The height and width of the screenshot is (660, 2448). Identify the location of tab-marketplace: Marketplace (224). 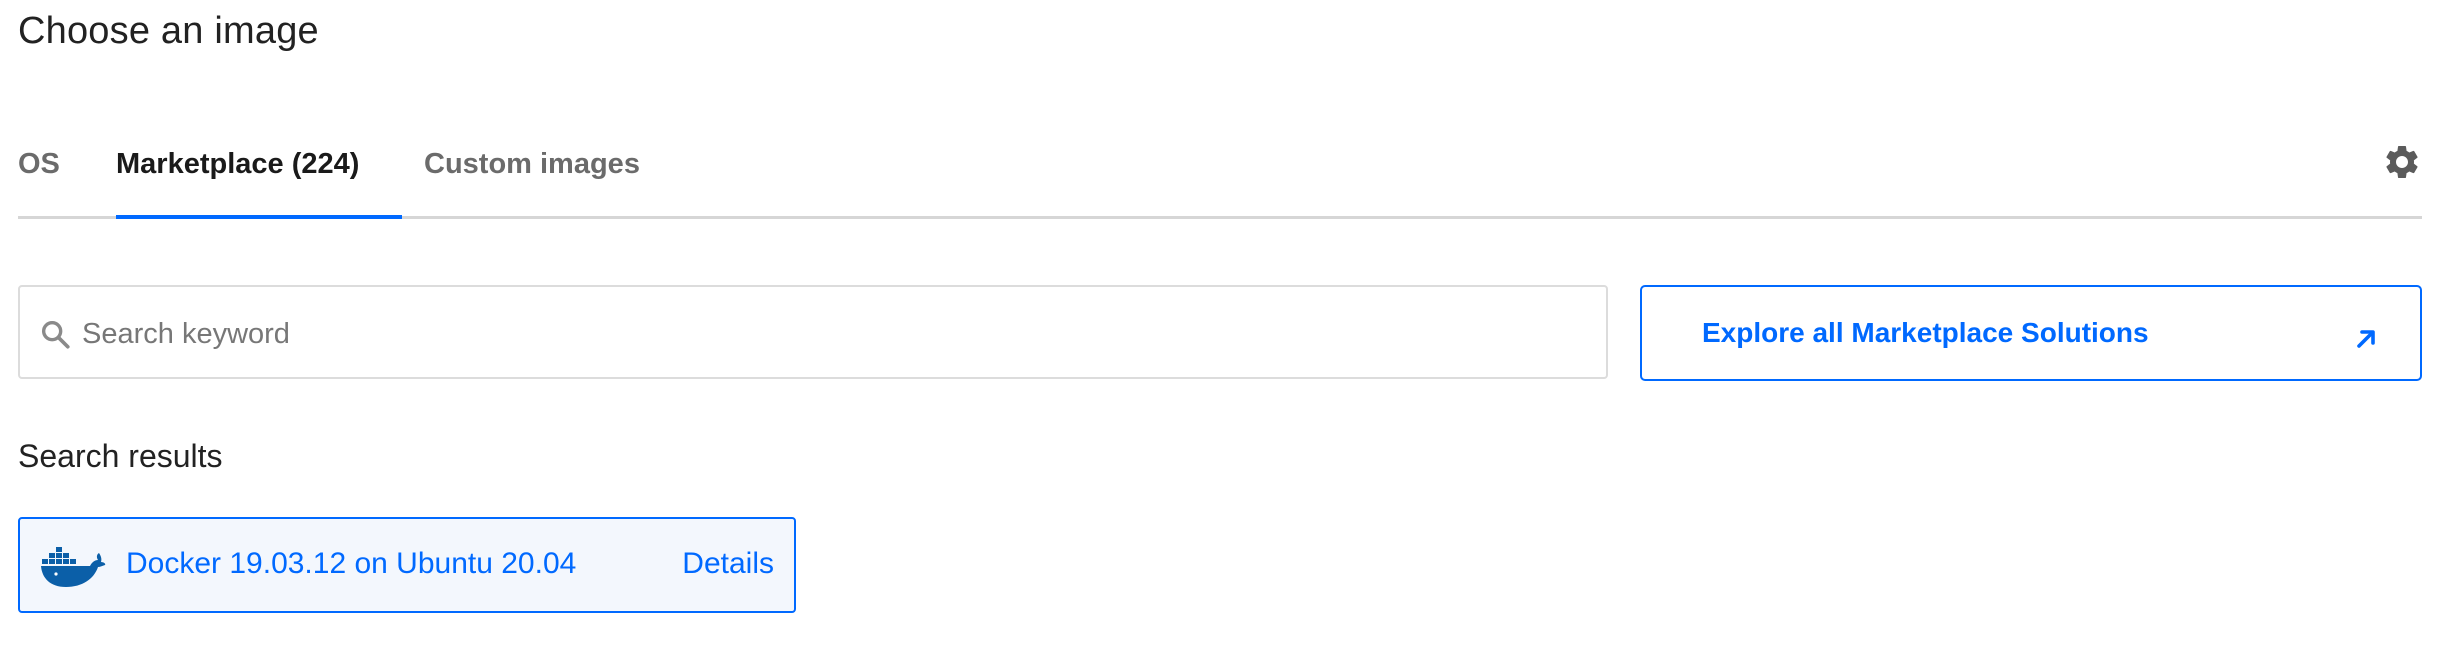
(237, 164).